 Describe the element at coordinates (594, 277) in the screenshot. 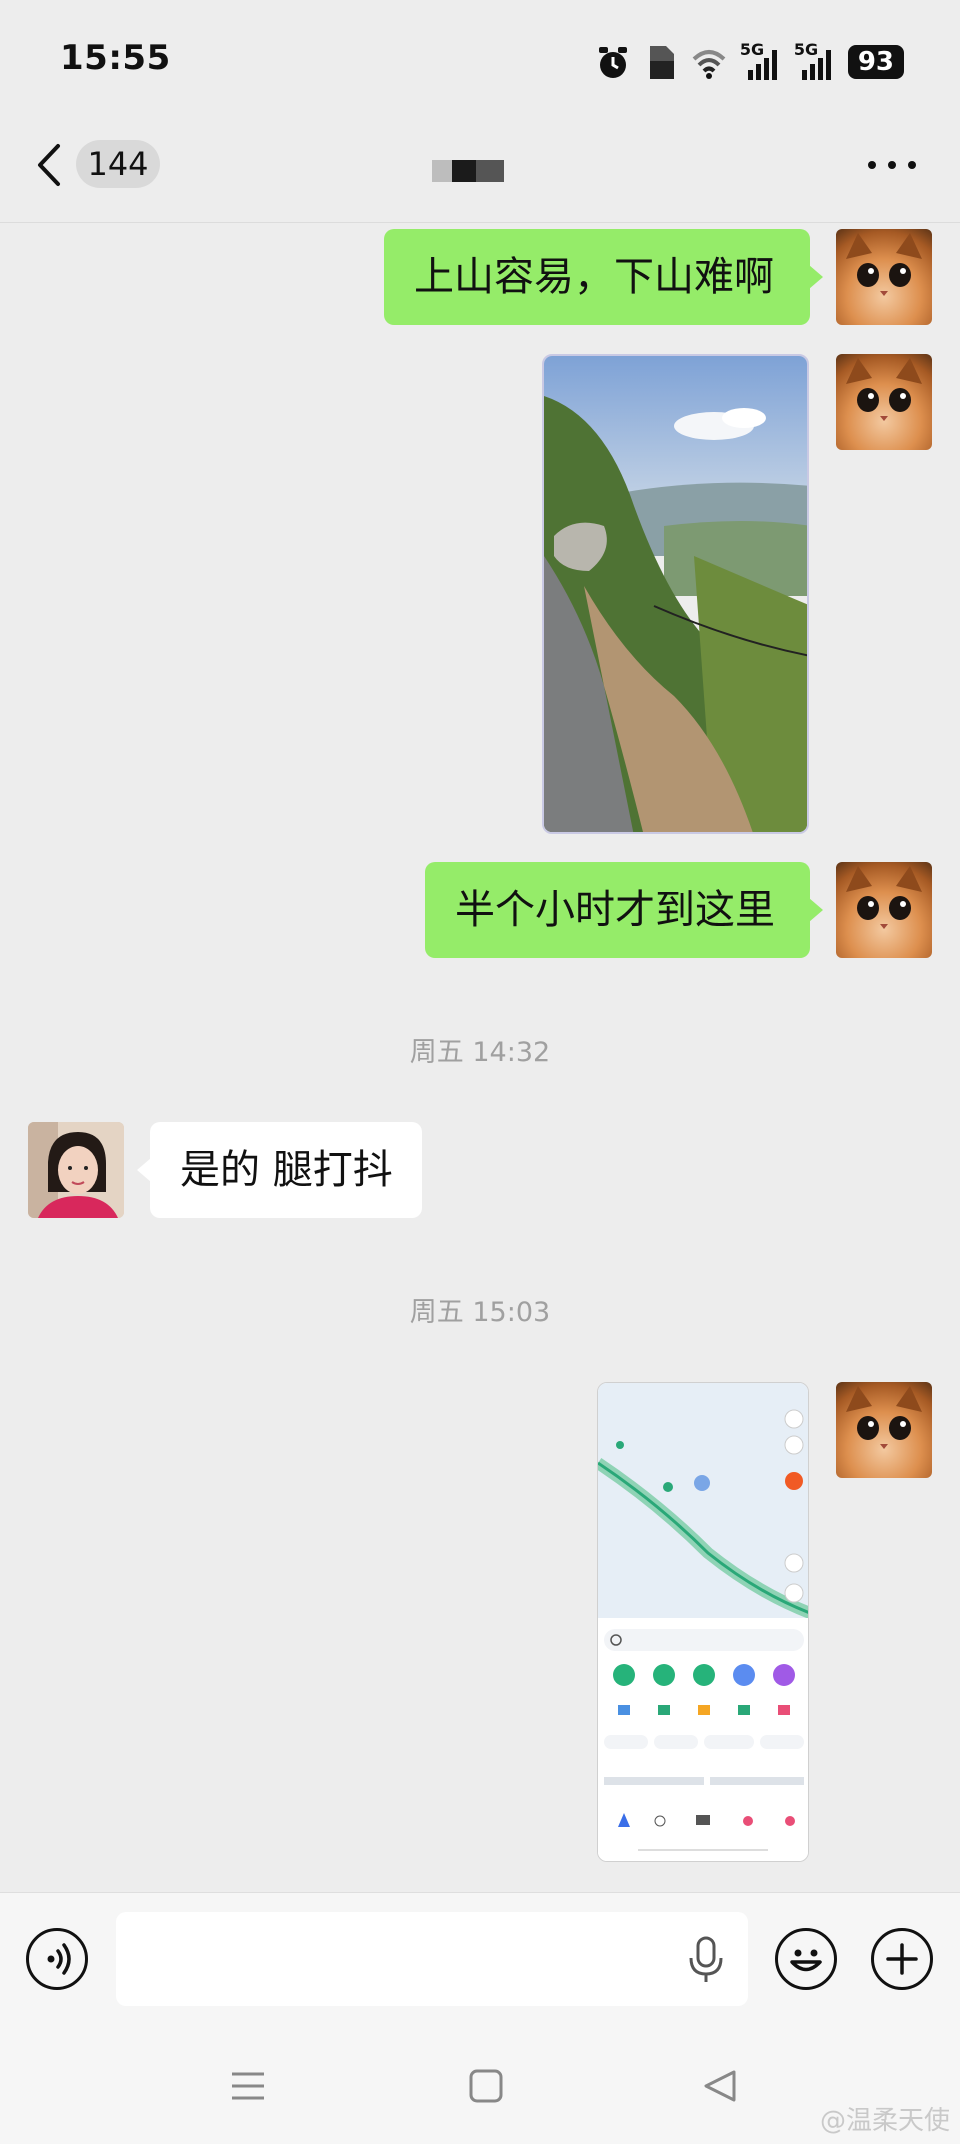

I see `message-text: 上山容易，下山难啊` at that location.